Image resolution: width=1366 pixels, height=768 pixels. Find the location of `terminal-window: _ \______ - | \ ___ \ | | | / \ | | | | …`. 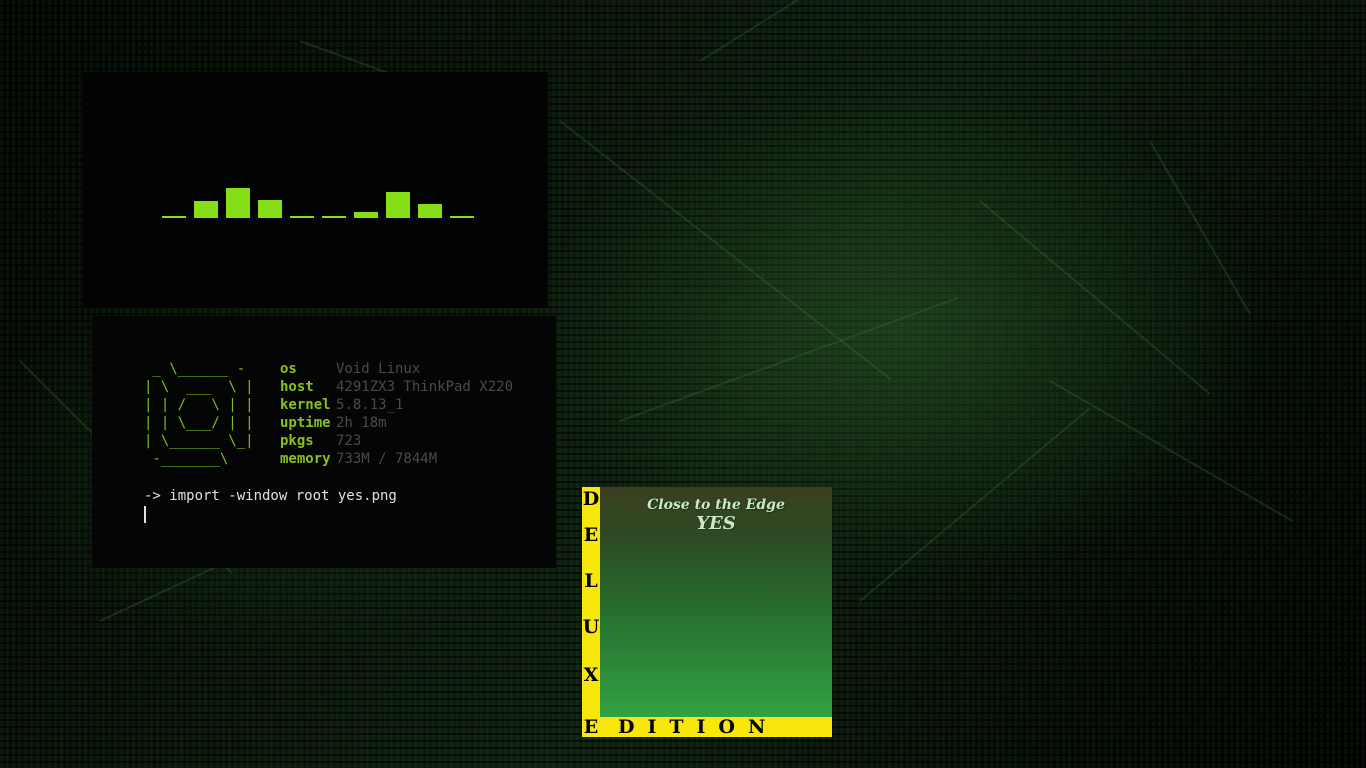

terminal-window: _ \______ - | \ ___ \ | | | / \ | | | | … is located at coordinates (324, 442).